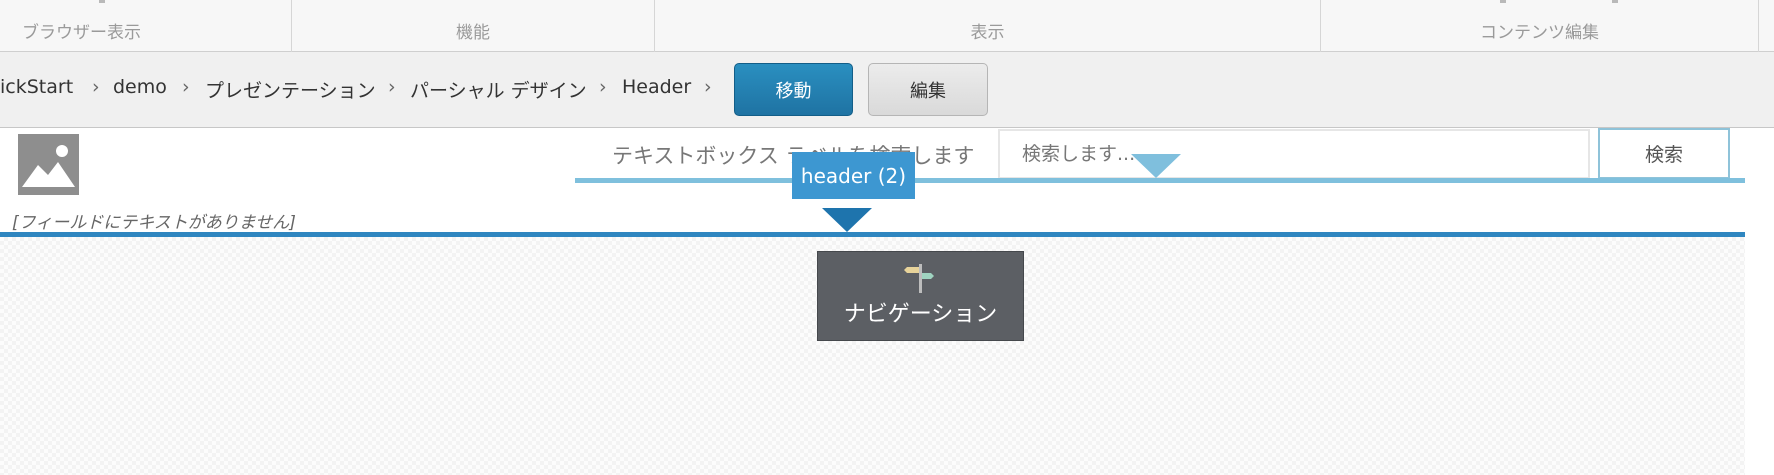 The width and height of the screenshot is (1774, 475). I want to click on ribbon-group-features: 機能, so click(473, 26).